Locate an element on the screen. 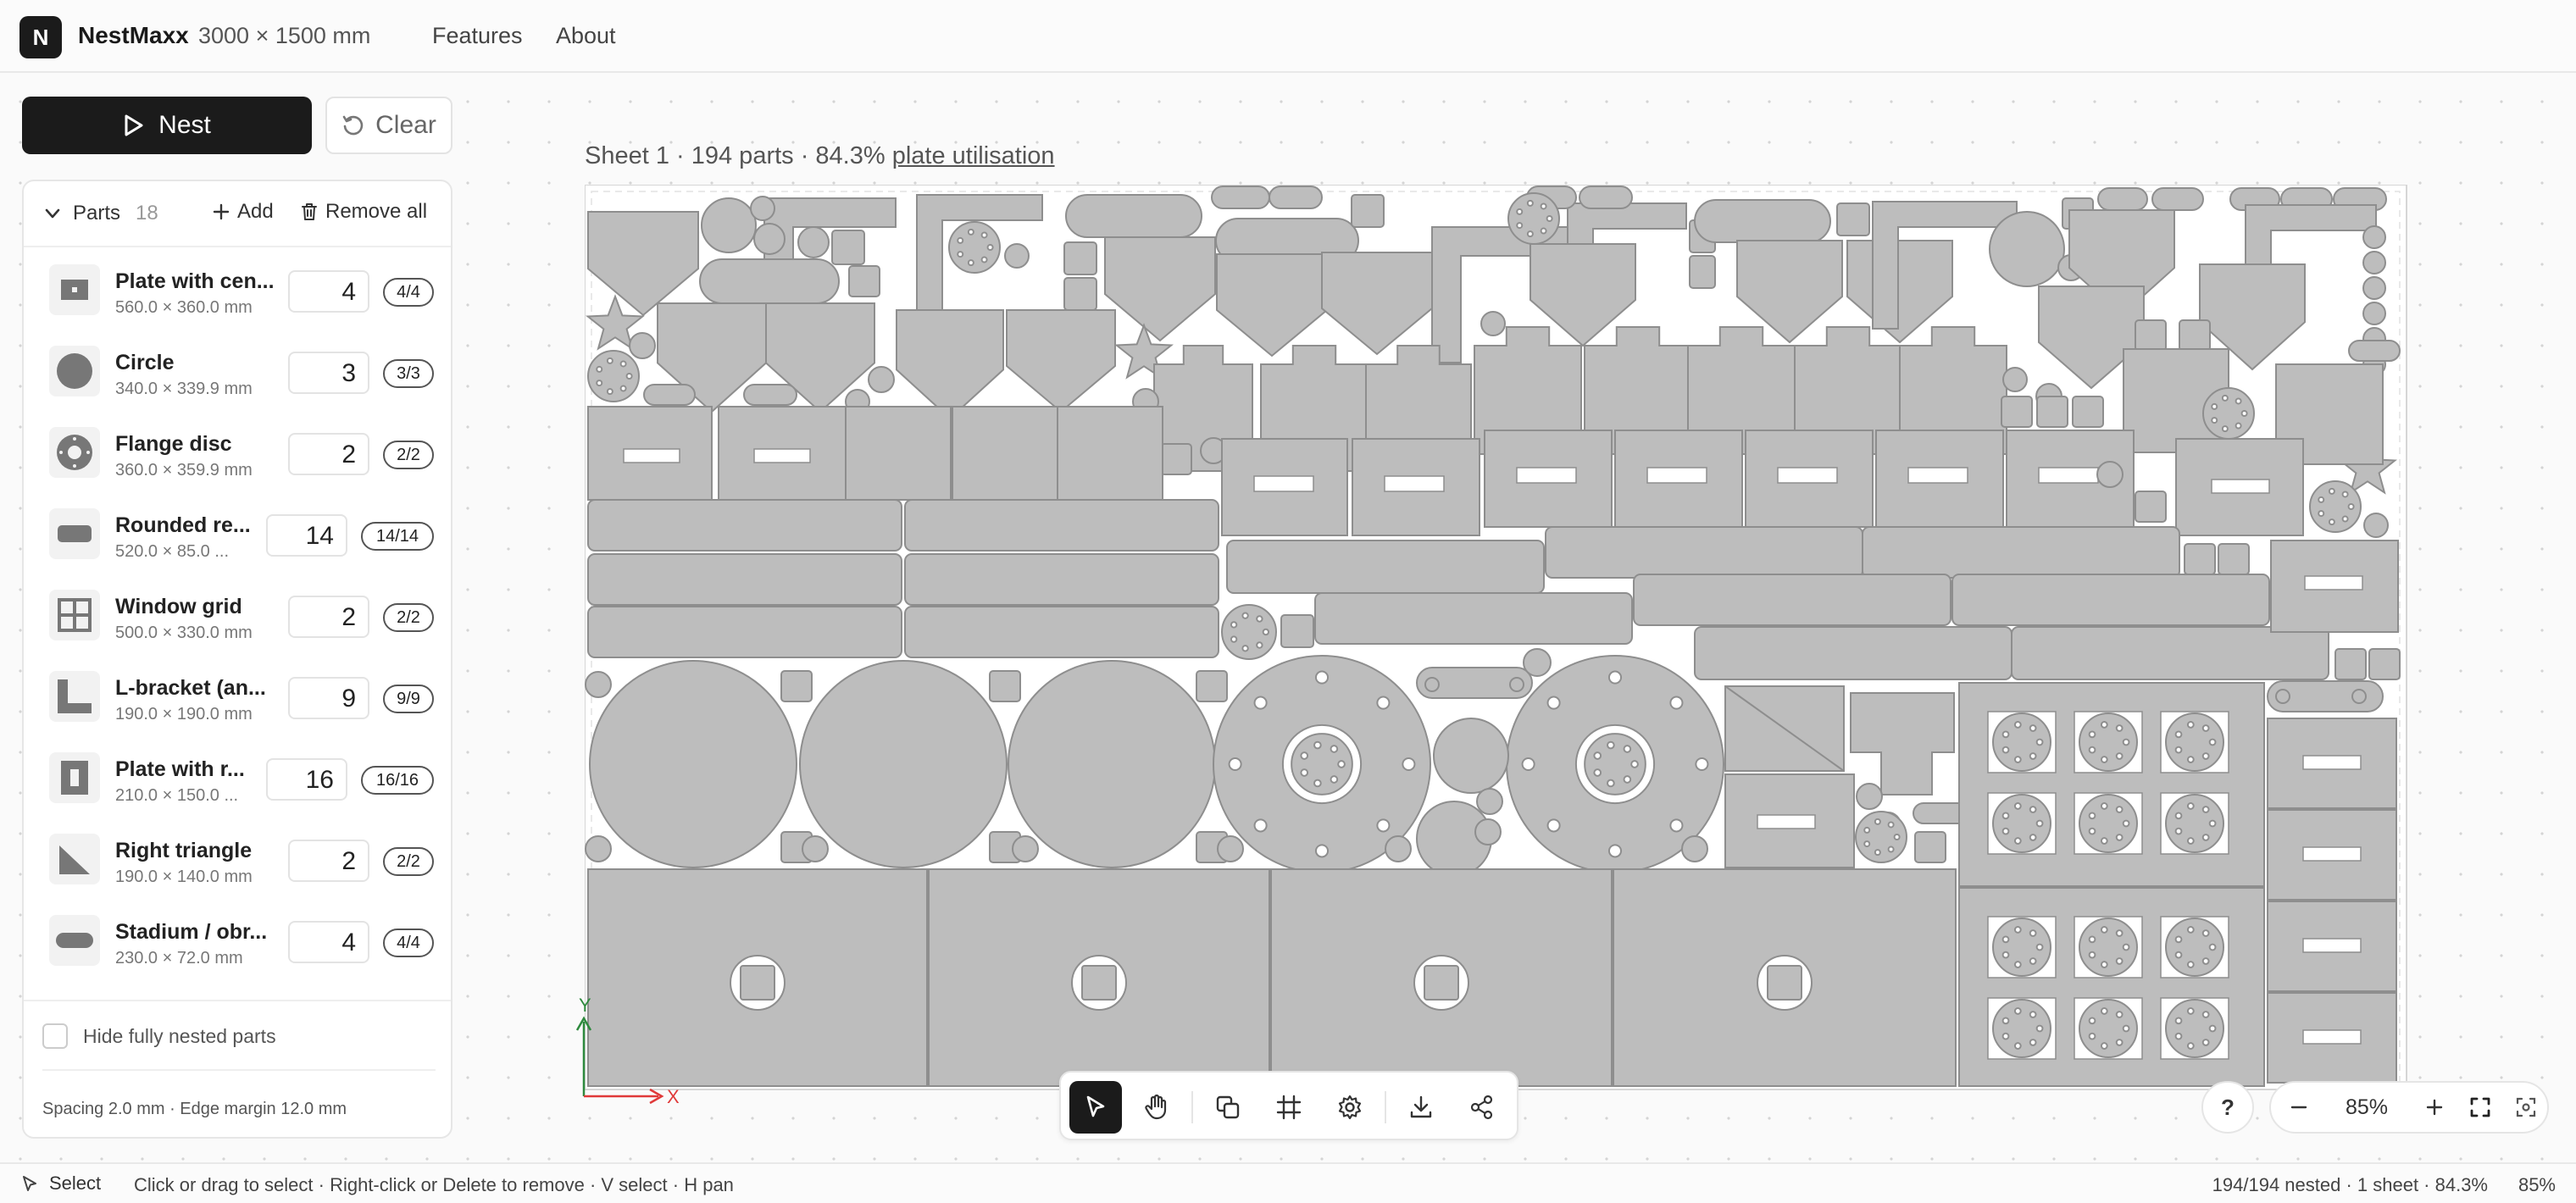 This screenshot has height=1203, width=2576. clear-button: Clear is located at coordinates (388, 126).